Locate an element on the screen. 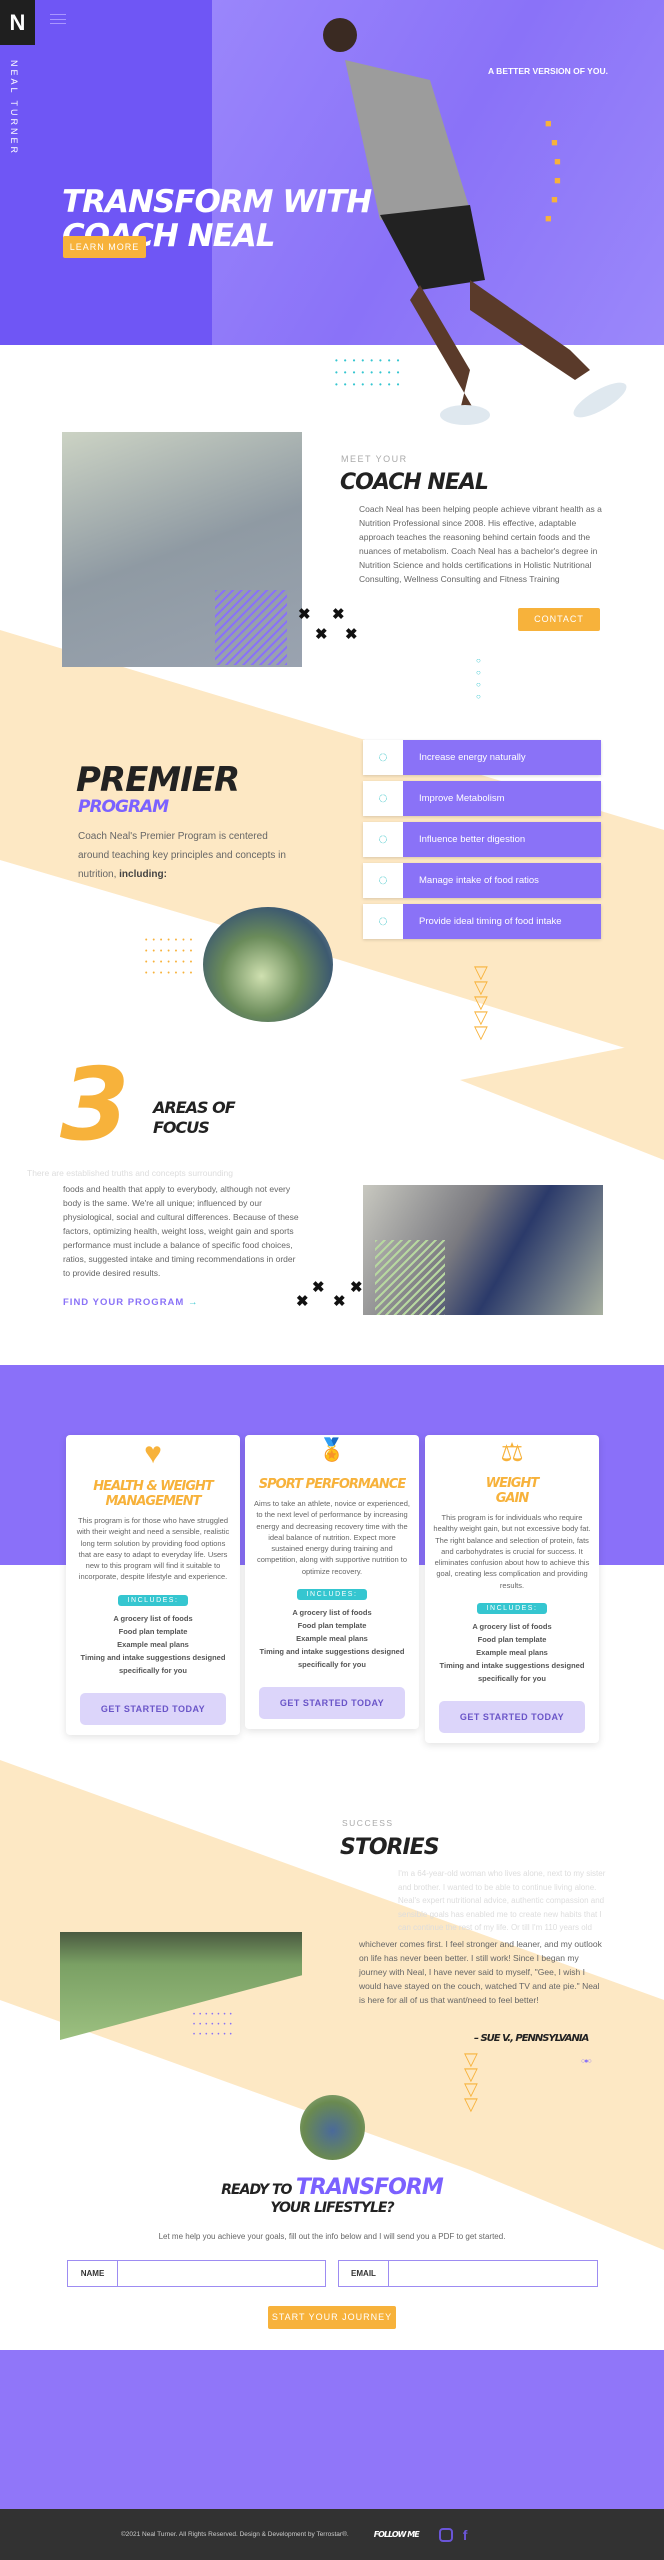 This screenshot has height=2560, width=664. cta-heading: READY TO TRANSFORM YOUR LIFESTYLE? is located at coordinates (332, 2195).